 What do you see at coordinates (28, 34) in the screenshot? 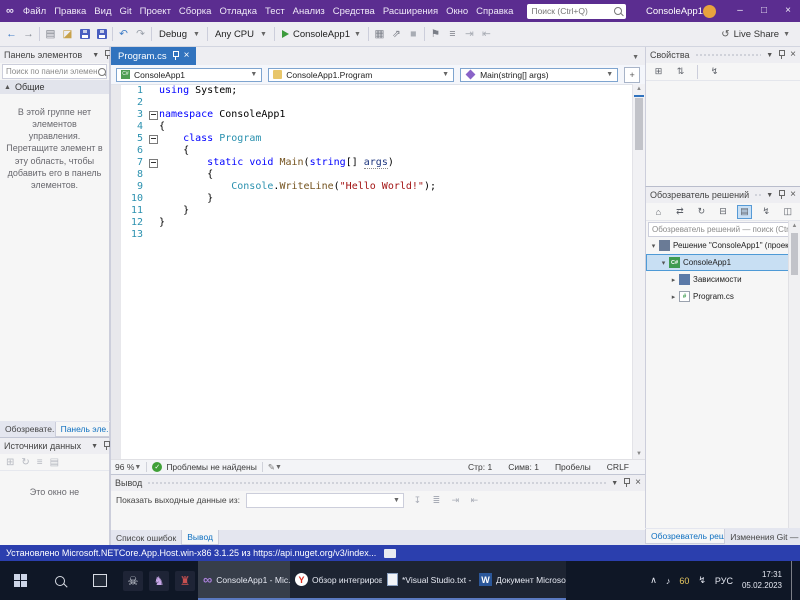
I see `forward-arrow-icon: →` at bounding box center [28, 34].